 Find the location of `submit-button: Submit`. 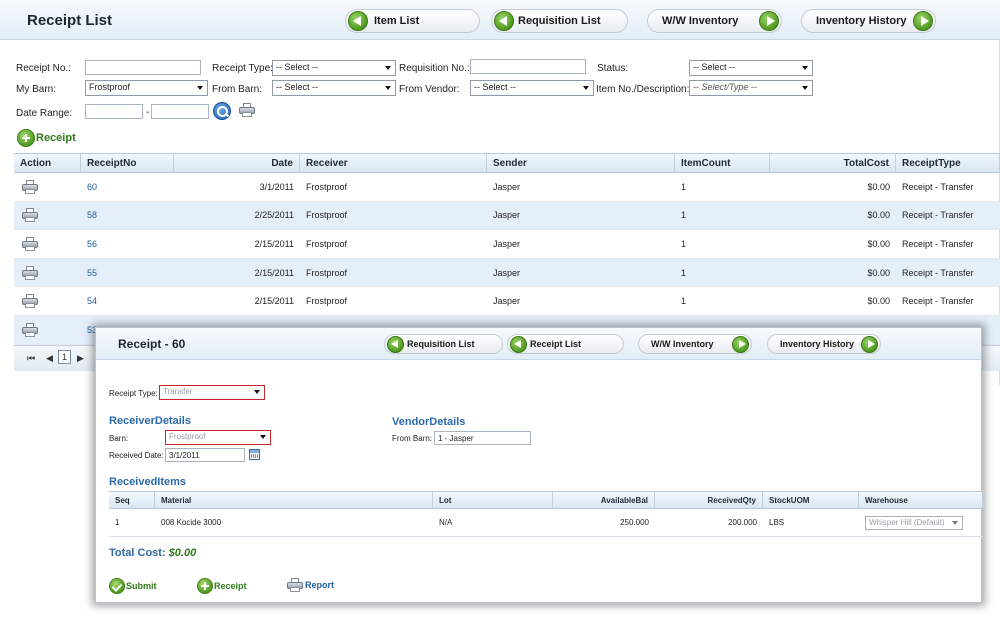

submit-button: Submit is located at coordinates (133, 586).